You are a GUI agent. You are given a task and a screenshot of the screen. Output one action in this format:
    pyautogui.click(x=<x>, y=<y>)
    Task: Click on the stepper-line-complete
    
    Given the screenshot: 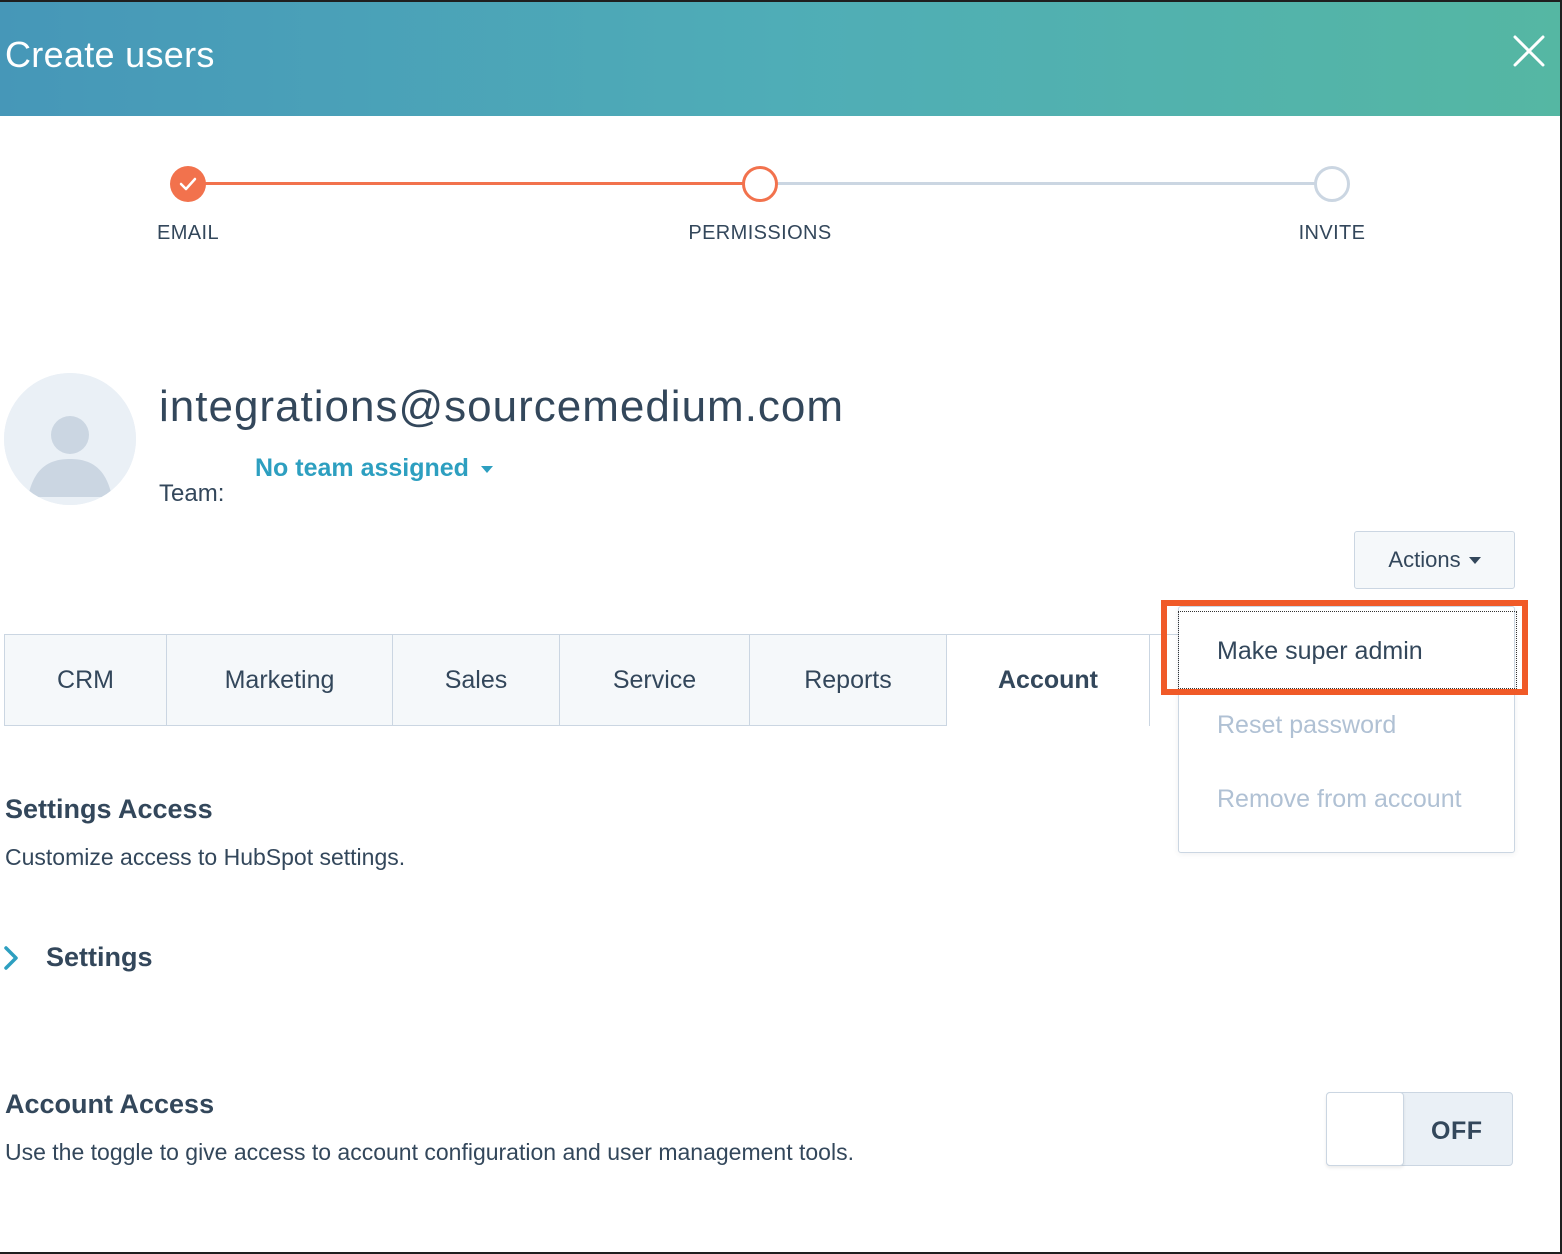 What is the action you would take?
    pyautogui.click(x=474, y=183)
    